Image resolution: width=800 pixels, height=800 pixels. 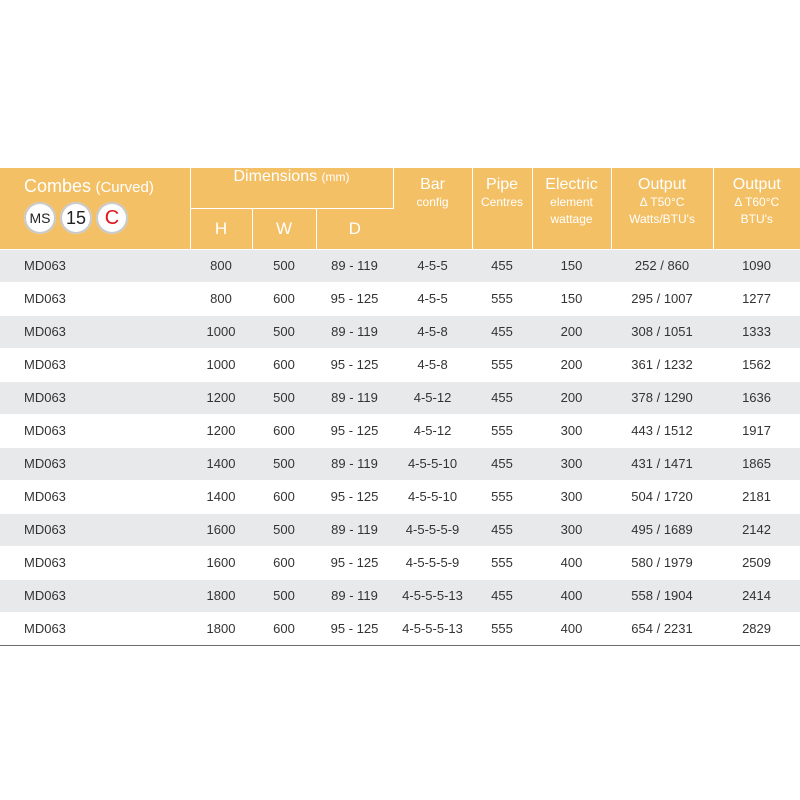 What do you see at coordinates (756, 219) in the screenshot?
I see `output60-sub-2: BTU's` at bounding box center [756, 219].